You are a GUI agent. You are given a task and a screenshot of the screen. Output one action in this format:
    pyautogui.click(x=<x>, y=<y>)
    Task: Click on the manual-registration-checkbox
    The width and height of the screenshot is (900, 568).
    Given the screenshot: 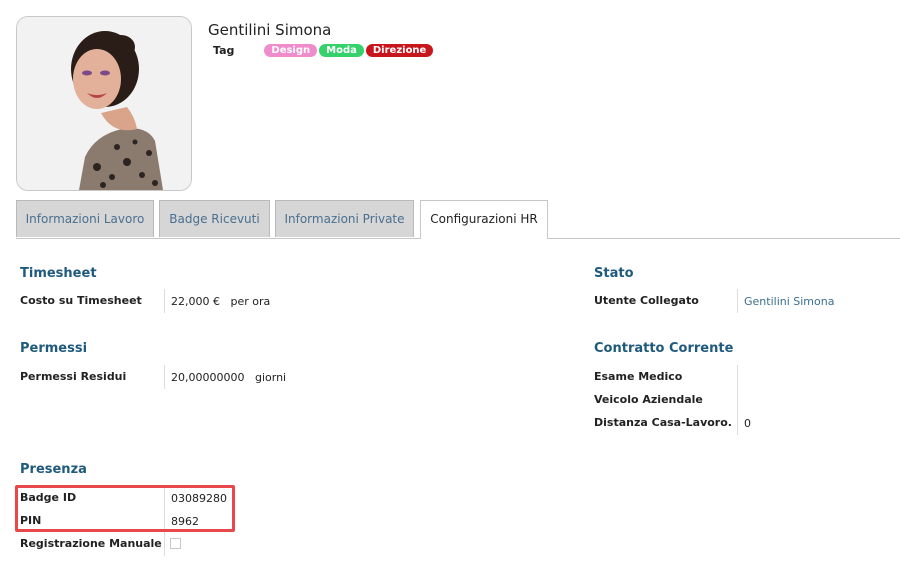 What is the action you would take?
    pyautogui.click(x=175, y=543)
    